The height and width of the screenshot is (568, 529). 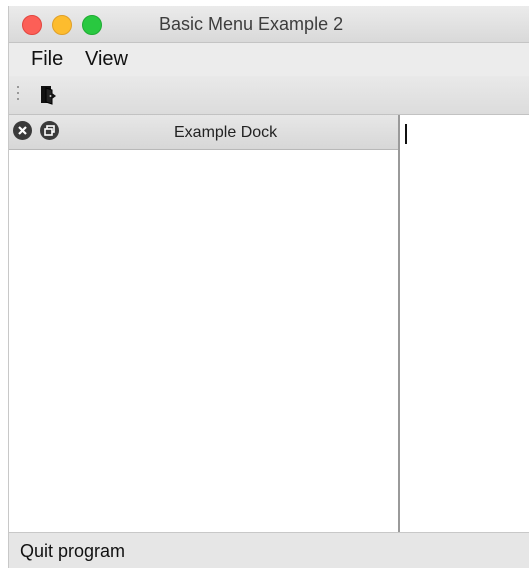 I want to click on status-message: Quit program, so click(x=73, y=551).